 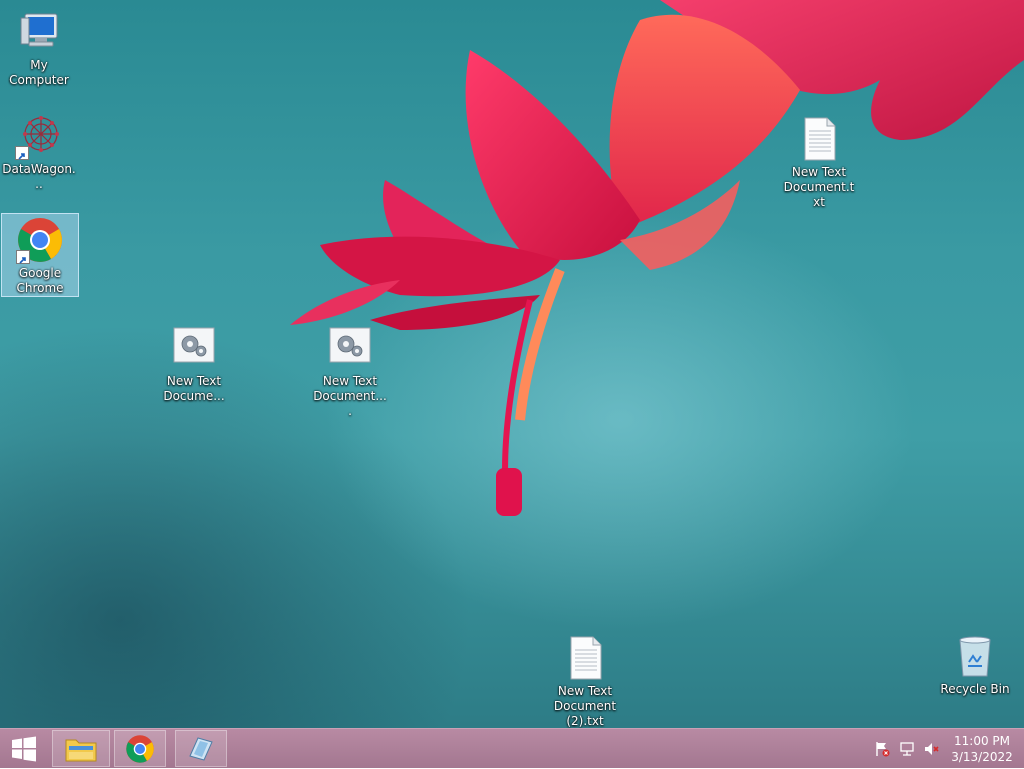 I want to click on desktop-icon-label: Google Chrome, so click(x=40, y=280).